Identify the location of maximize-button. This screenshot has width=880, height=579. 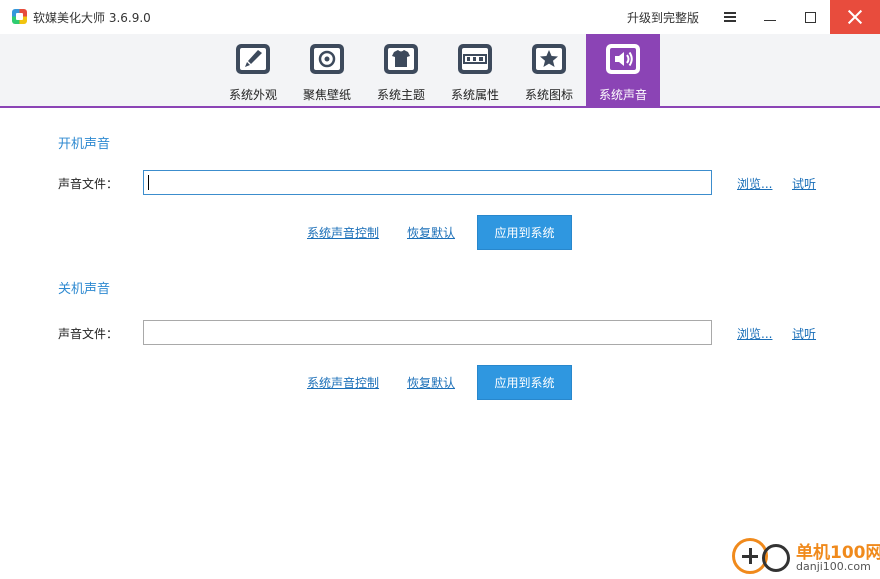
(810, 17).